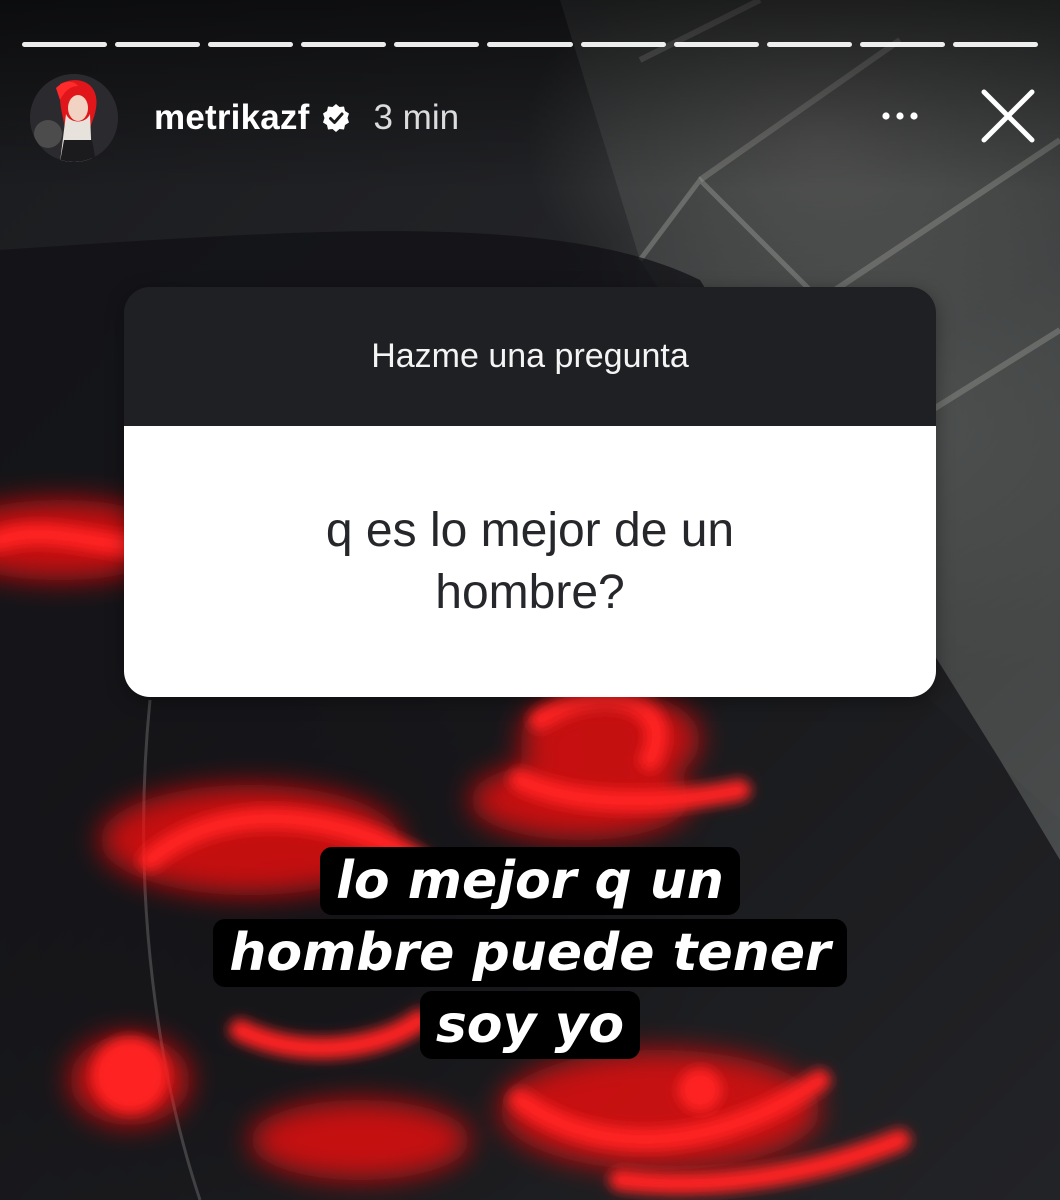  I want to click on more-horizontal-icon, so click(900, 116).